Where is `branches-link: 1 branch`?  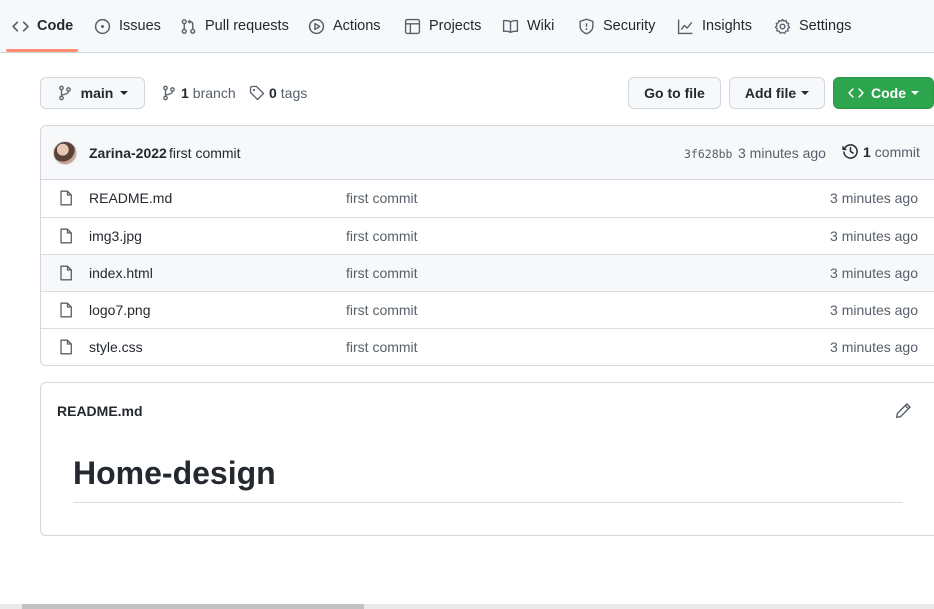
branches-link: 1 branch is located at coordinates (198, 93).